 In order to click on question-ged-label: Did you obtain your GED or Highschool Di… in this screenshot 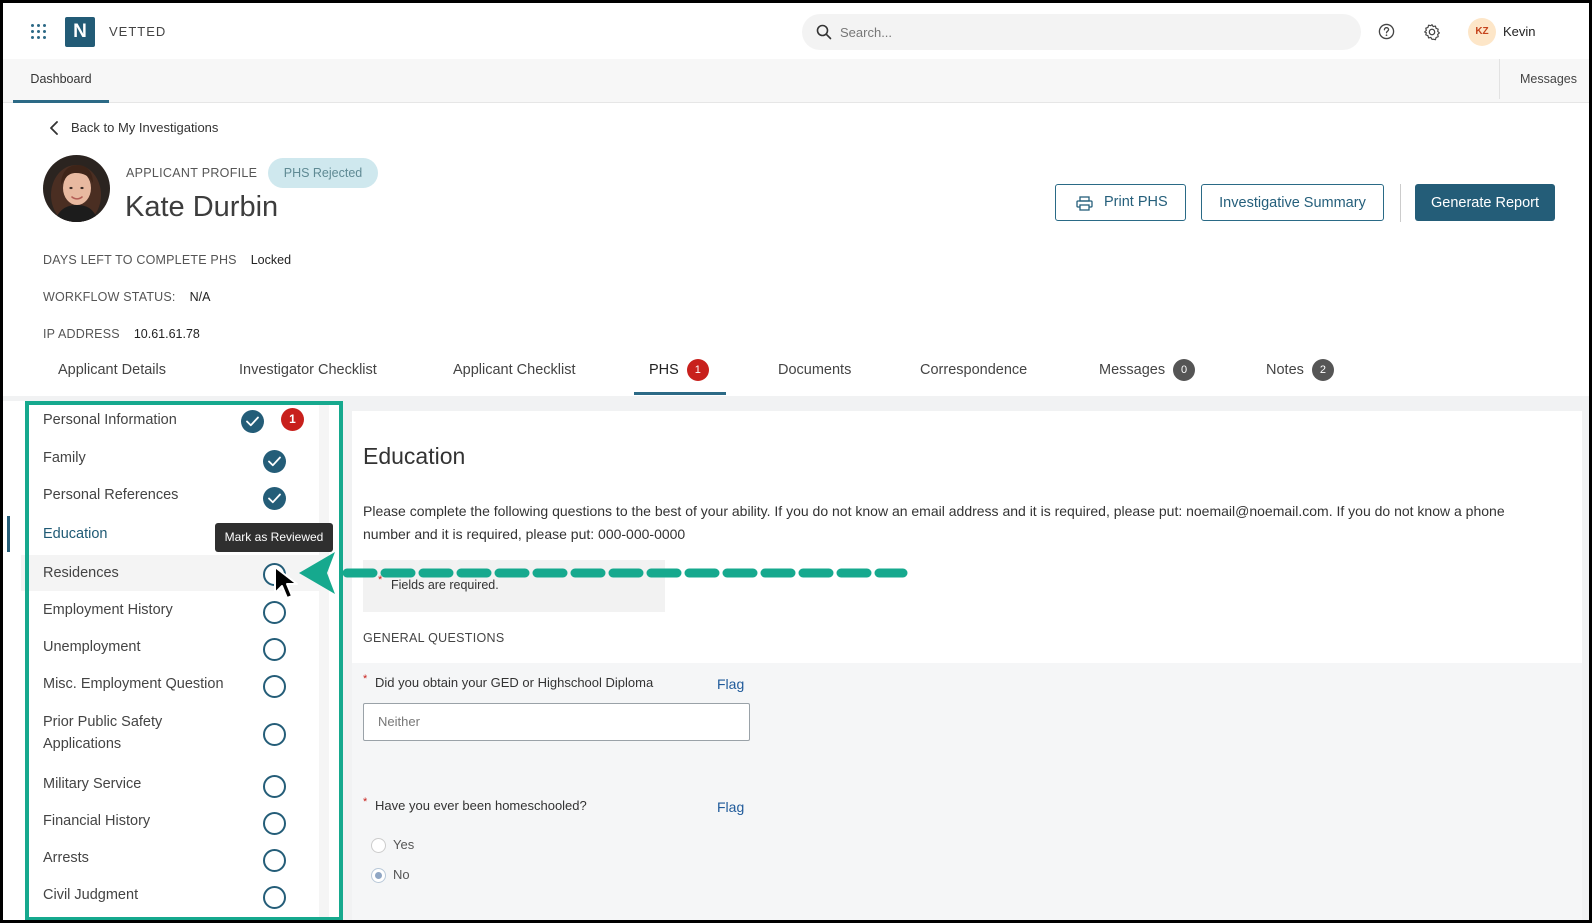, I will do `click(514, 682)`.